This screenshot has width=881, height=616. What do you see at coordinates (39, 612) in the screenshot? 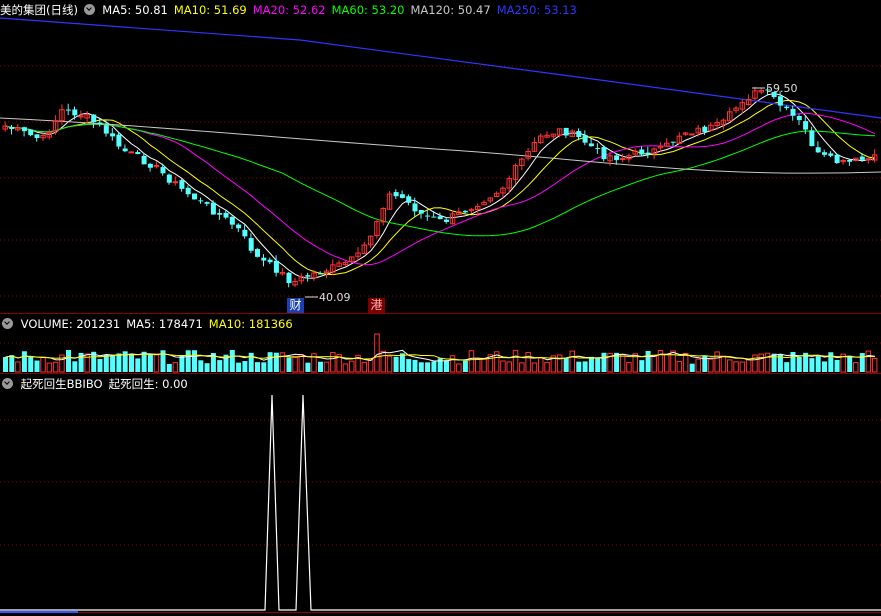
I see `scroll-indicator` at bounding box center [39, 612].